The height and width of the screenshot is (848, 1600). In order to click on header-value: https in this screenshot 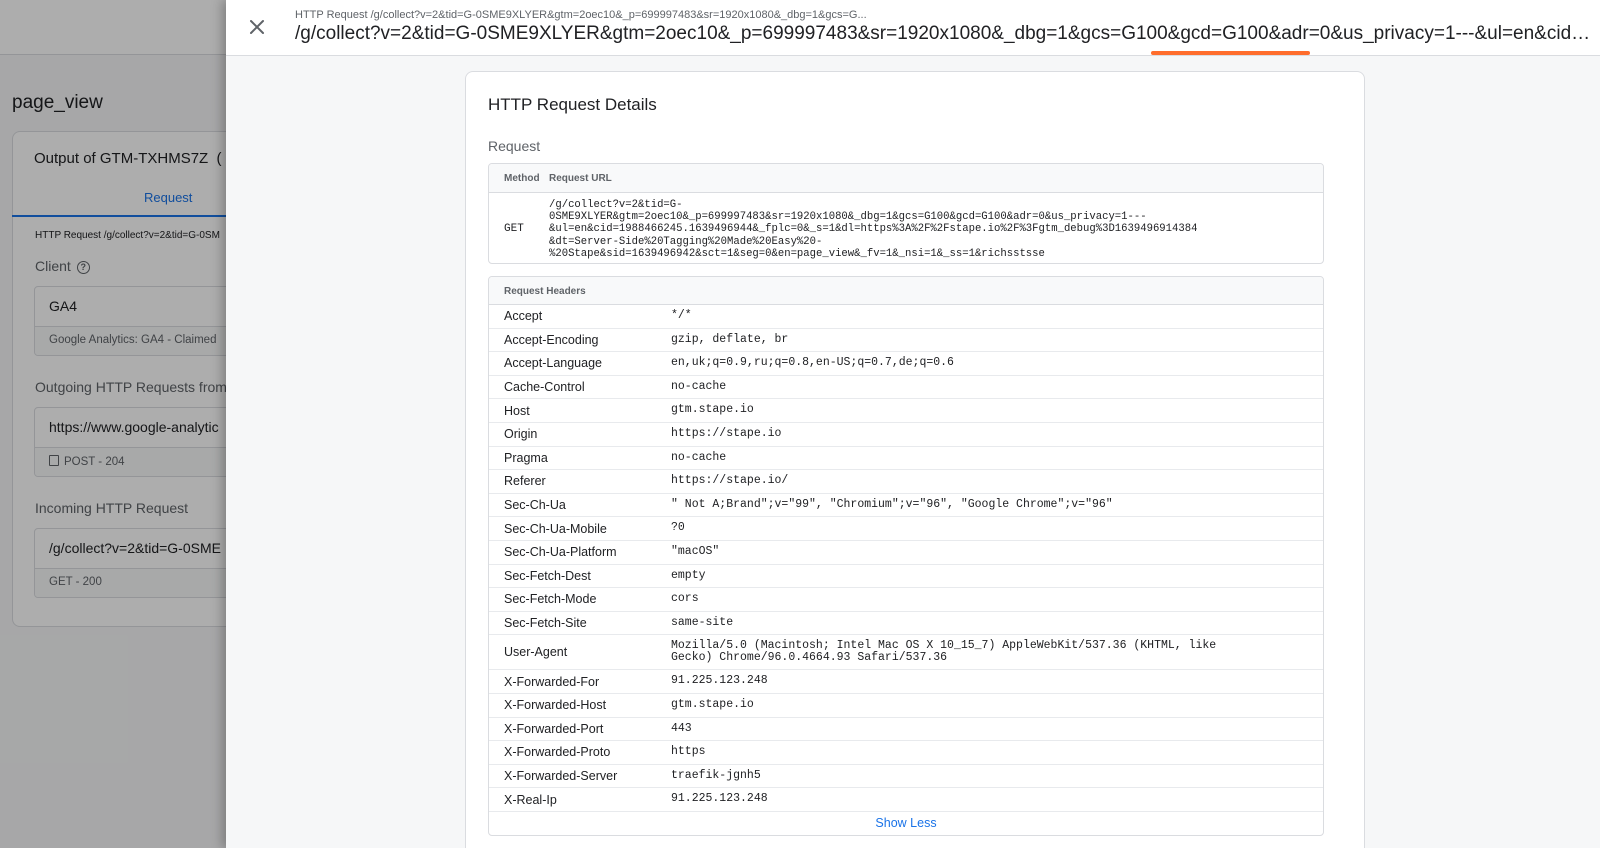, I will do `click(688, 752)`.